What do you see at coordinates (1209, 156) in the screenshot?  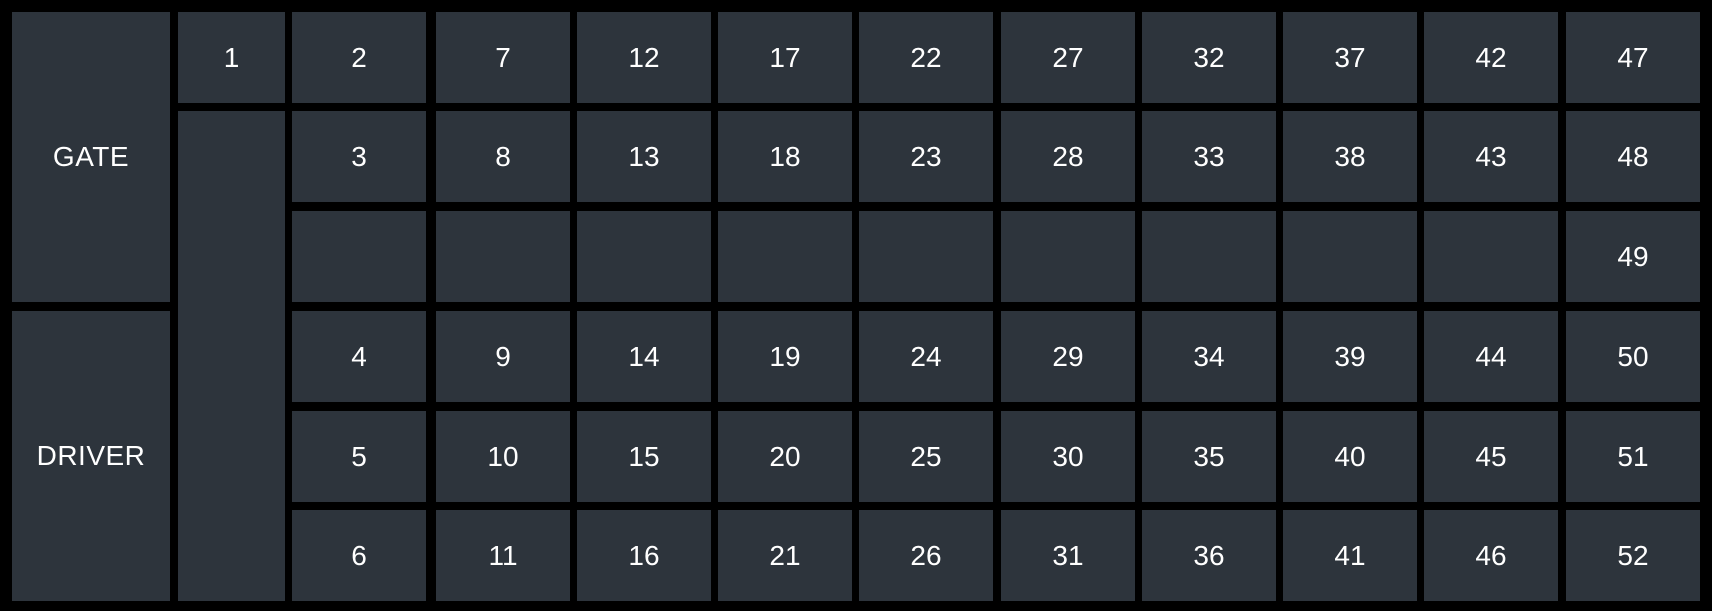 I see `seat-33: 33` at bounding box center [1209, 156].